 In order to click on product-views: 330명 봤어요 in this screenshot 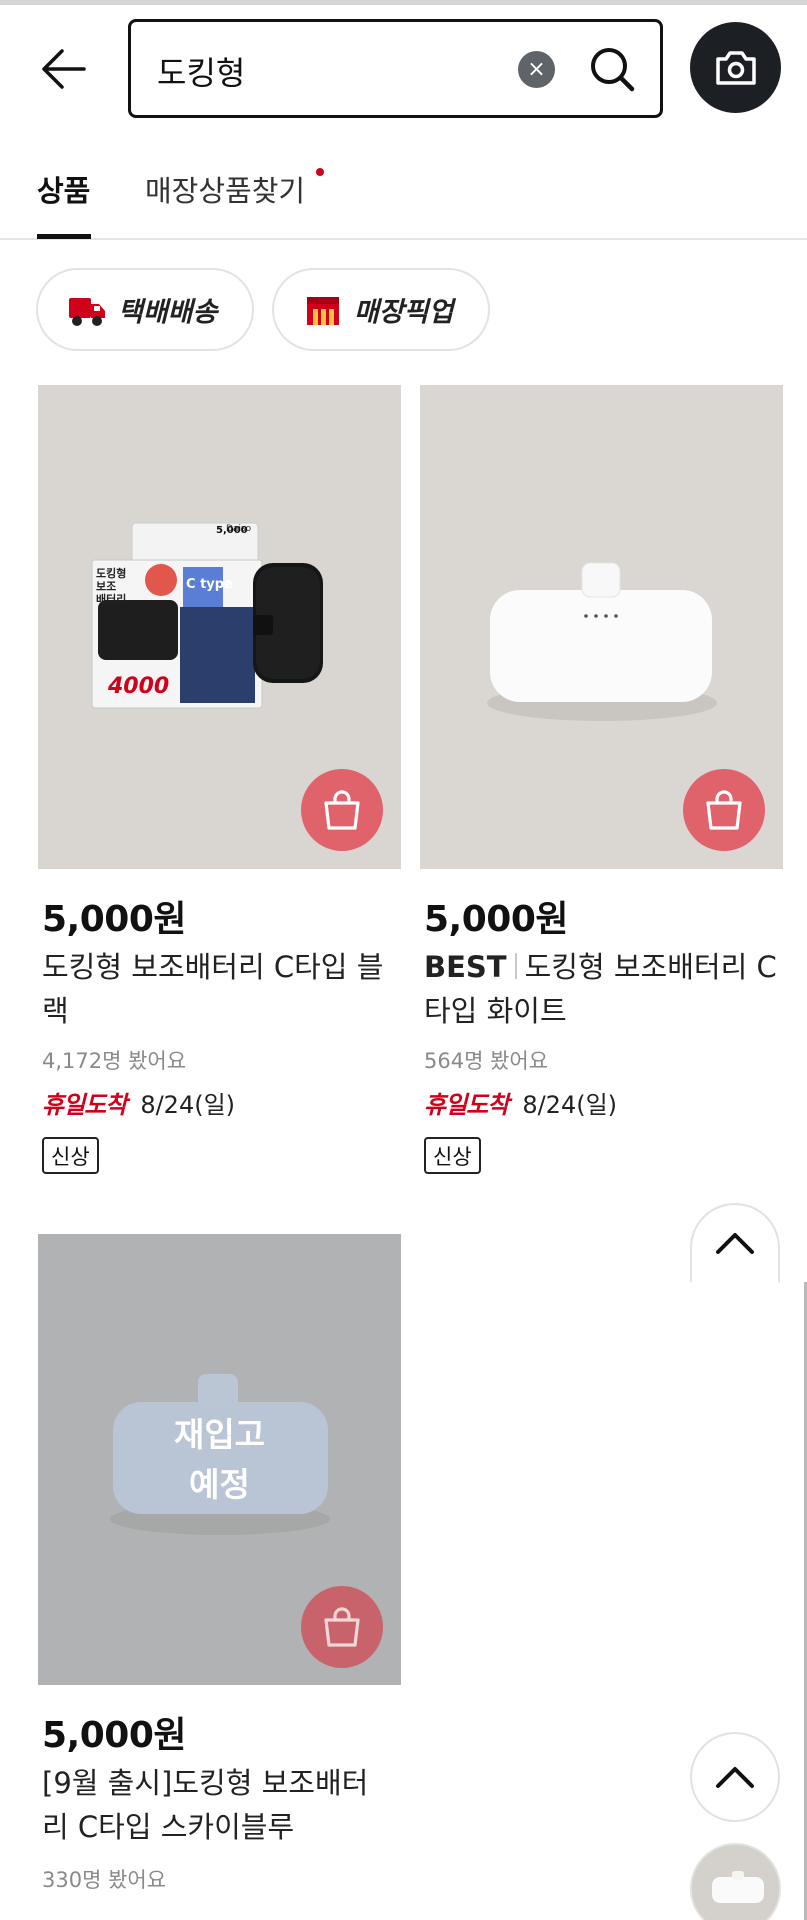, I will do `click(104, 1880)`.